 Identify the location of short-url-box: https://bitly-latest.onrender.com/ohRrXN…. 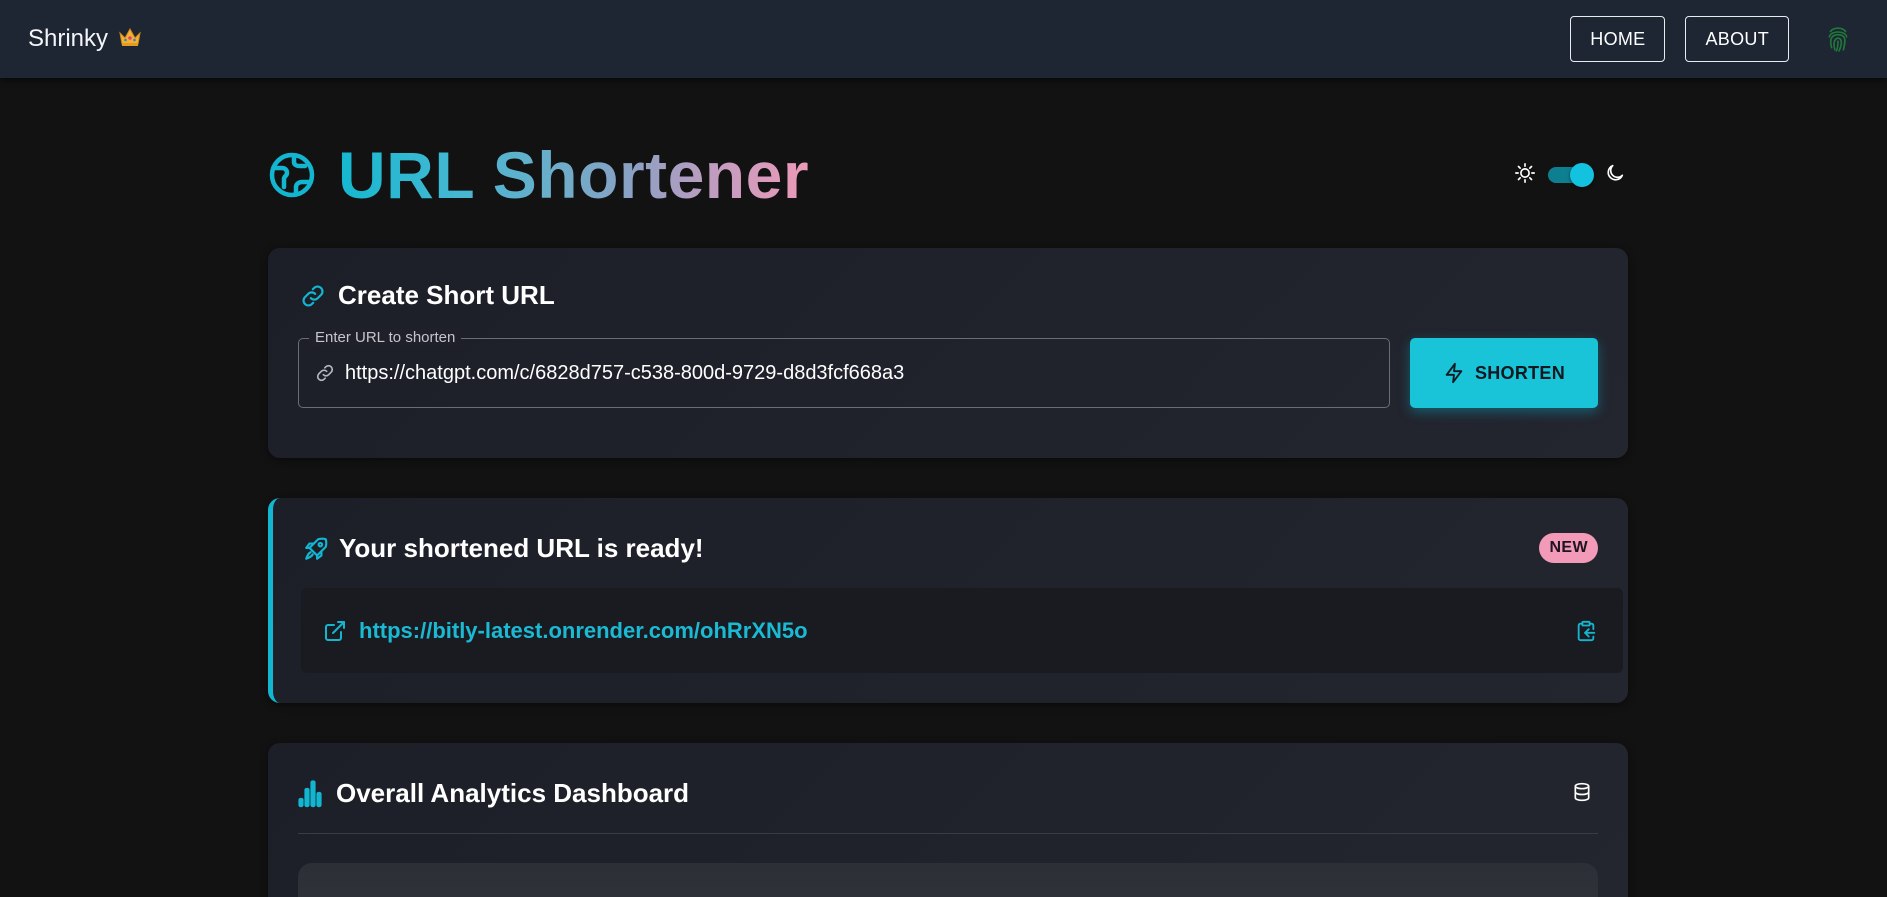
(962, 630).